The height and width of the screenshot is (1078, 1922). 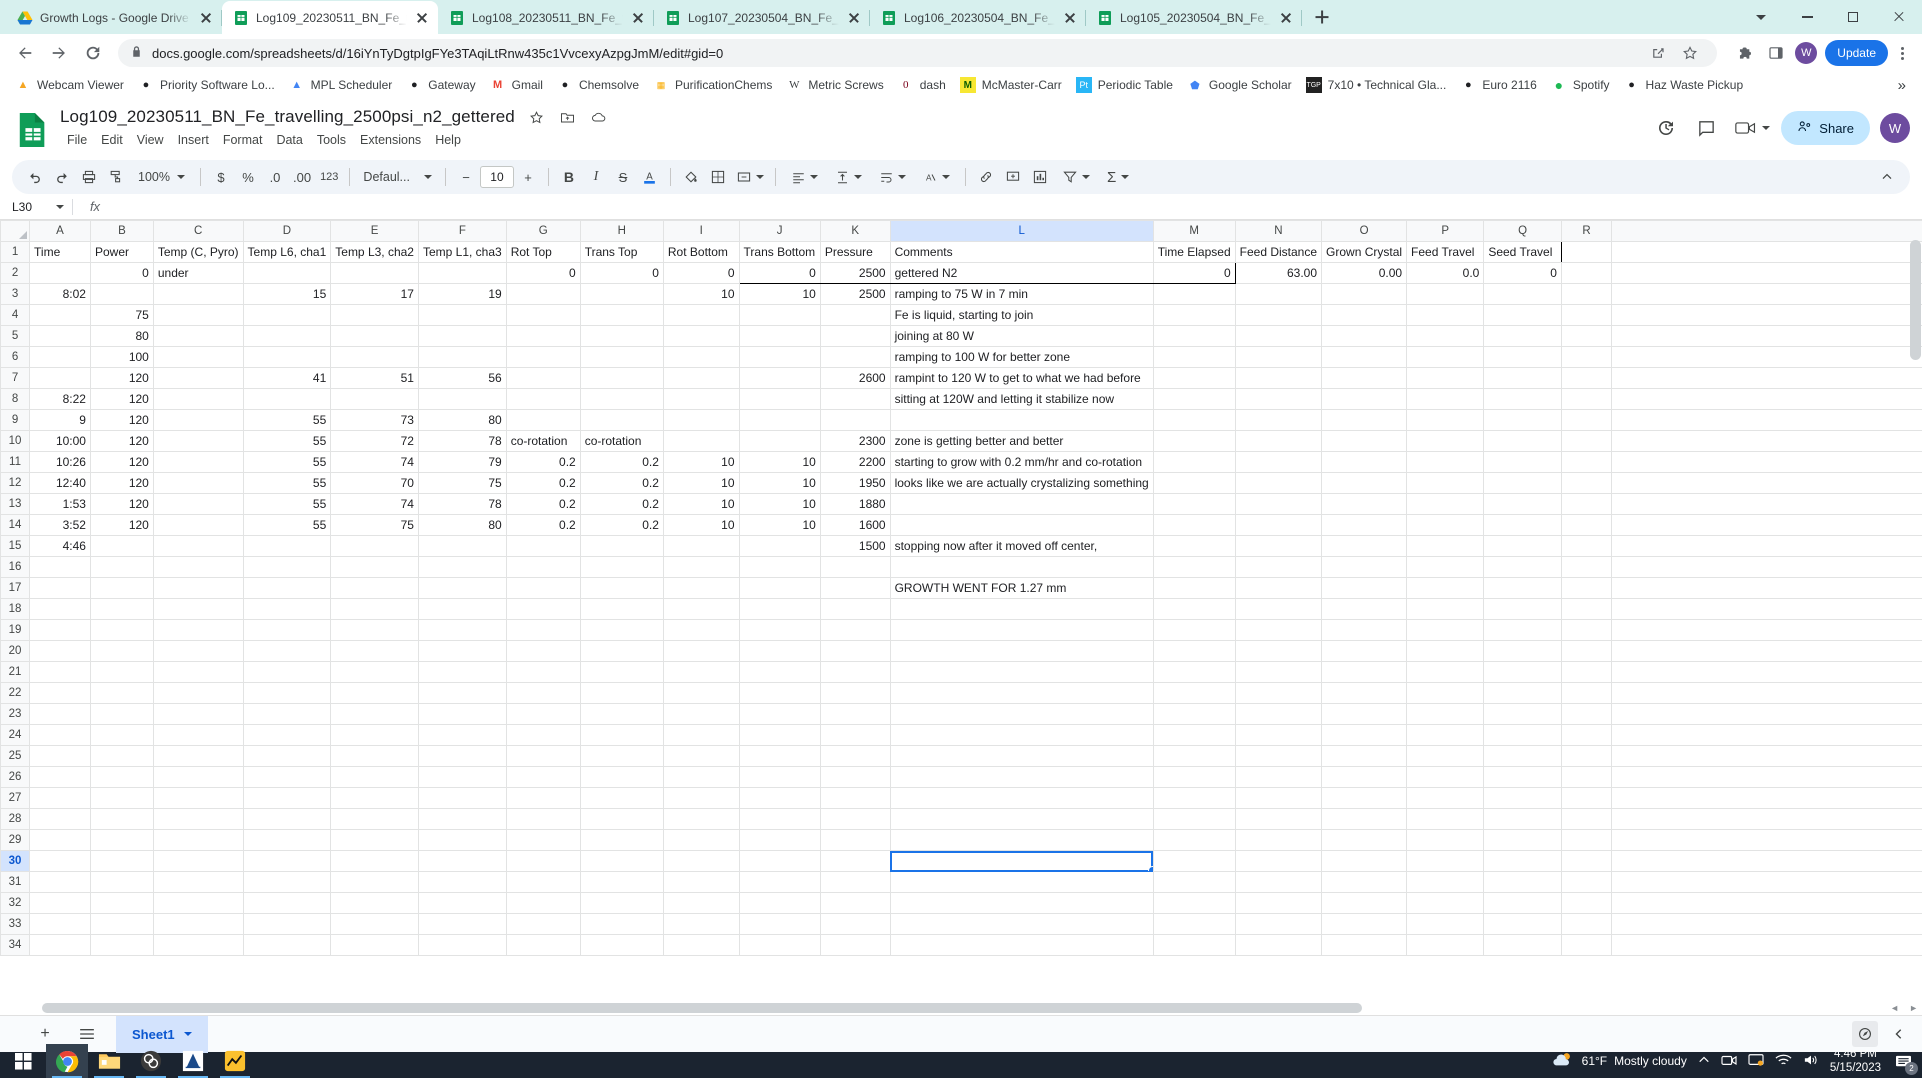 What do you see at coordinates (60, 462) in the screenshot?
I see `cell-A11: 10:26` at bounding box center [60, 462].